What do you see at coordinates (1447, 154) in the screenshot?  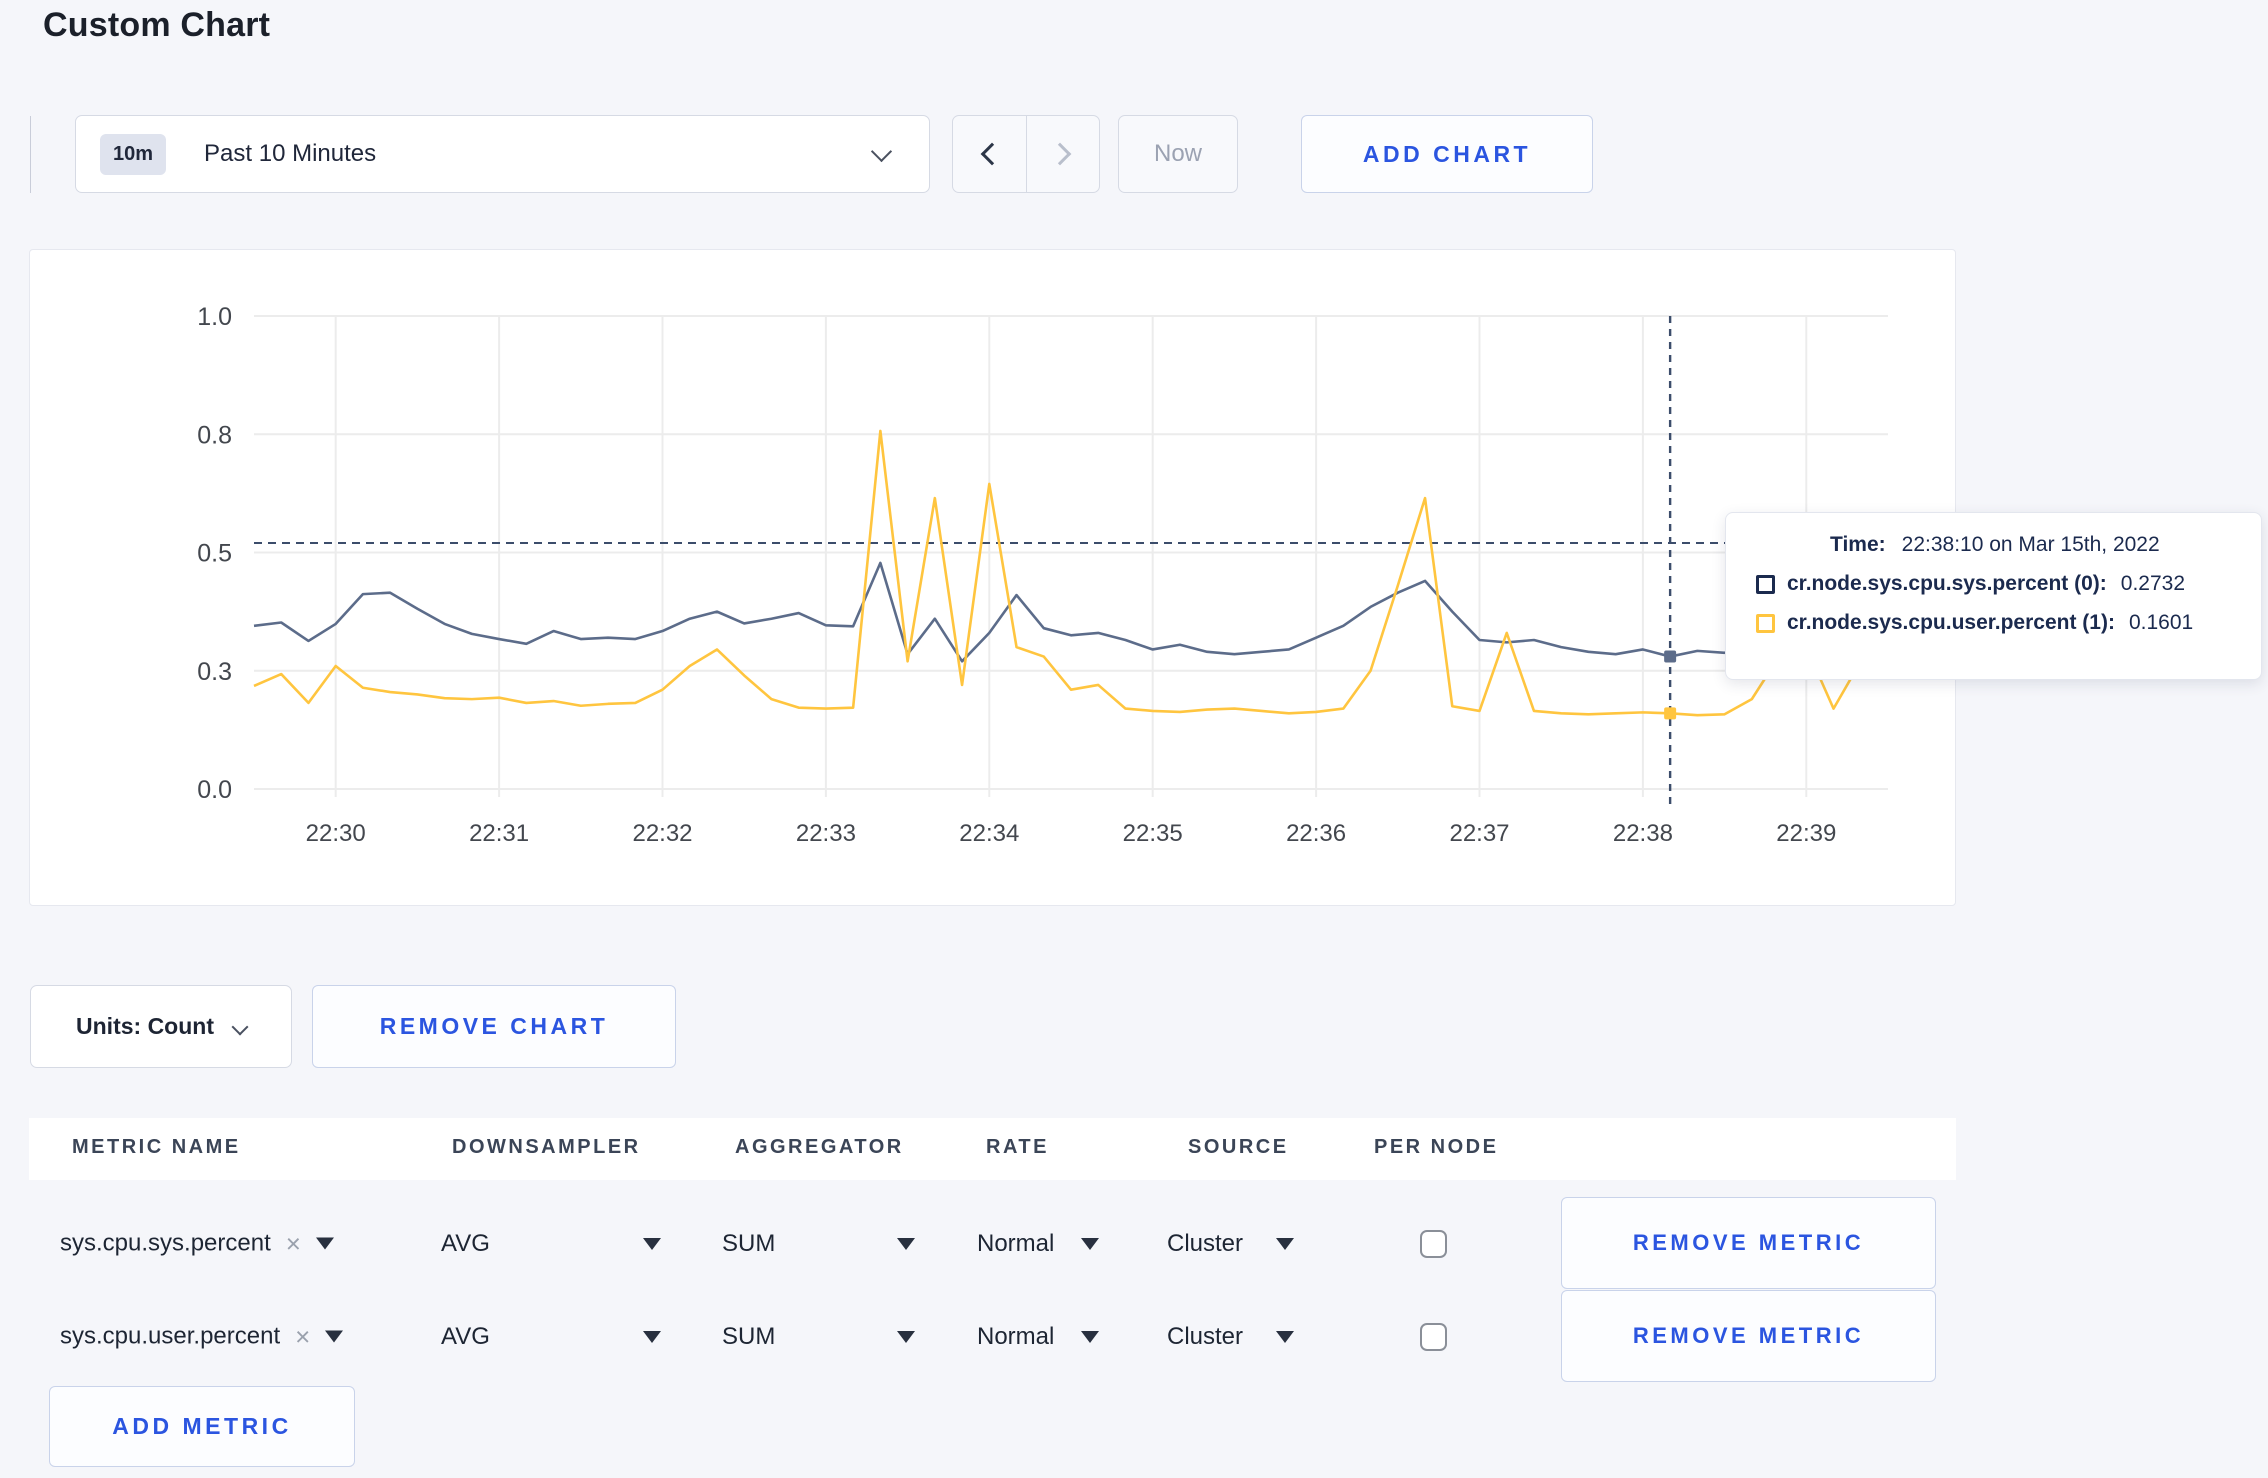 I see `add-chart-button: ADD CHART` at bounding box center [1447, 154].